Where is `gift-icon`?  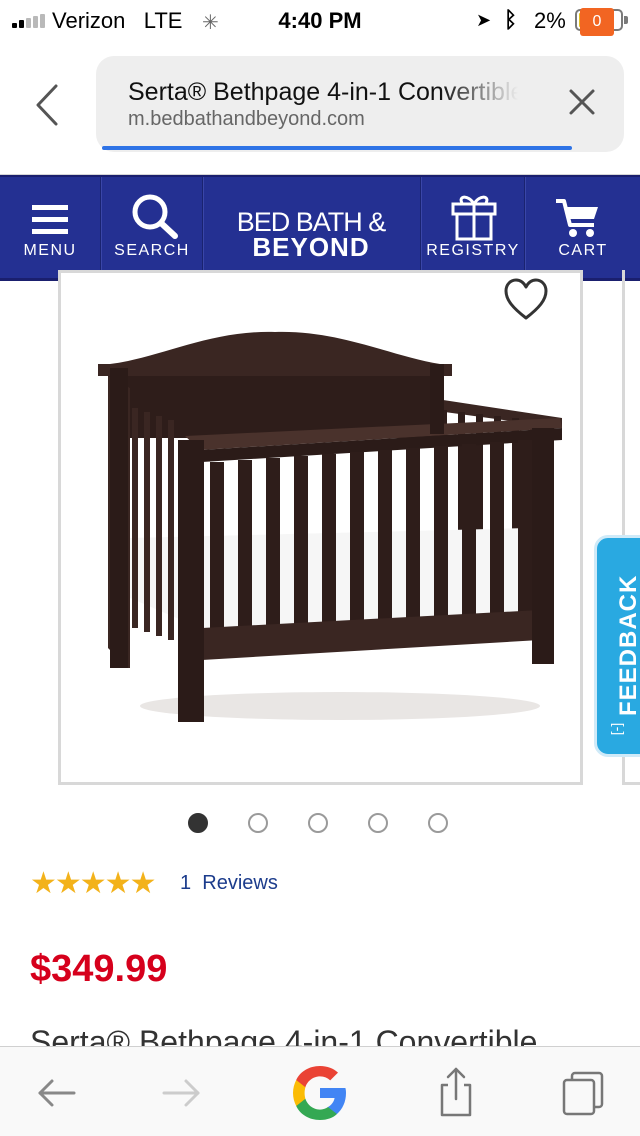 gift-icon is located at coordinates (474, 218).